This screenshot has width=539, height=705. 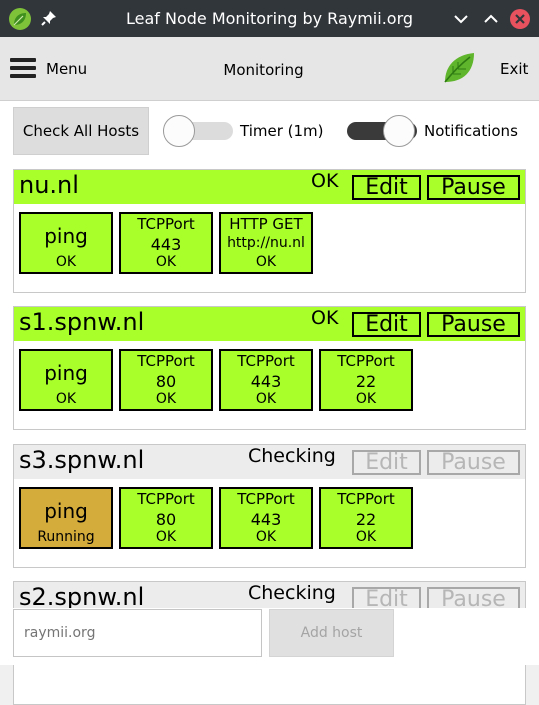 What do you see at coordinates (491, 19) in the screenshot?
I see `chevron-up-icon` at bounding box center [491, 19].